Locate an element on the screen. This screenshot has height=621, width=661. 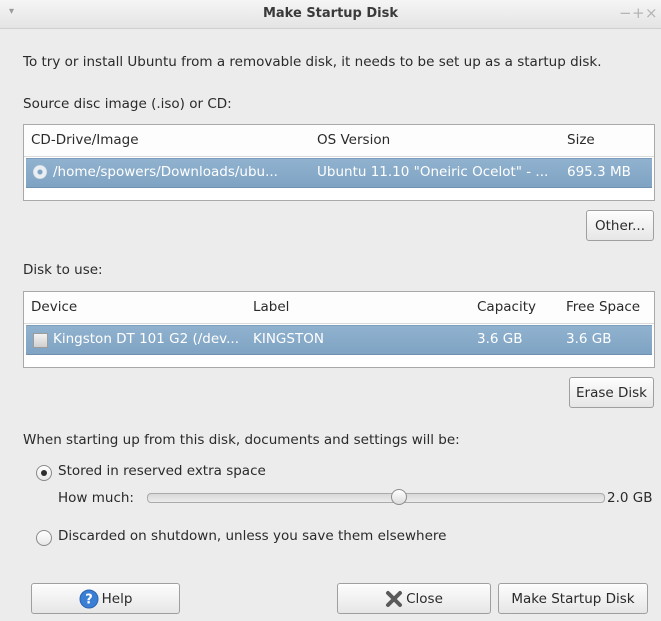
make-startup-disk-button: Make Startup Disk is located at coordinates (573, 598).